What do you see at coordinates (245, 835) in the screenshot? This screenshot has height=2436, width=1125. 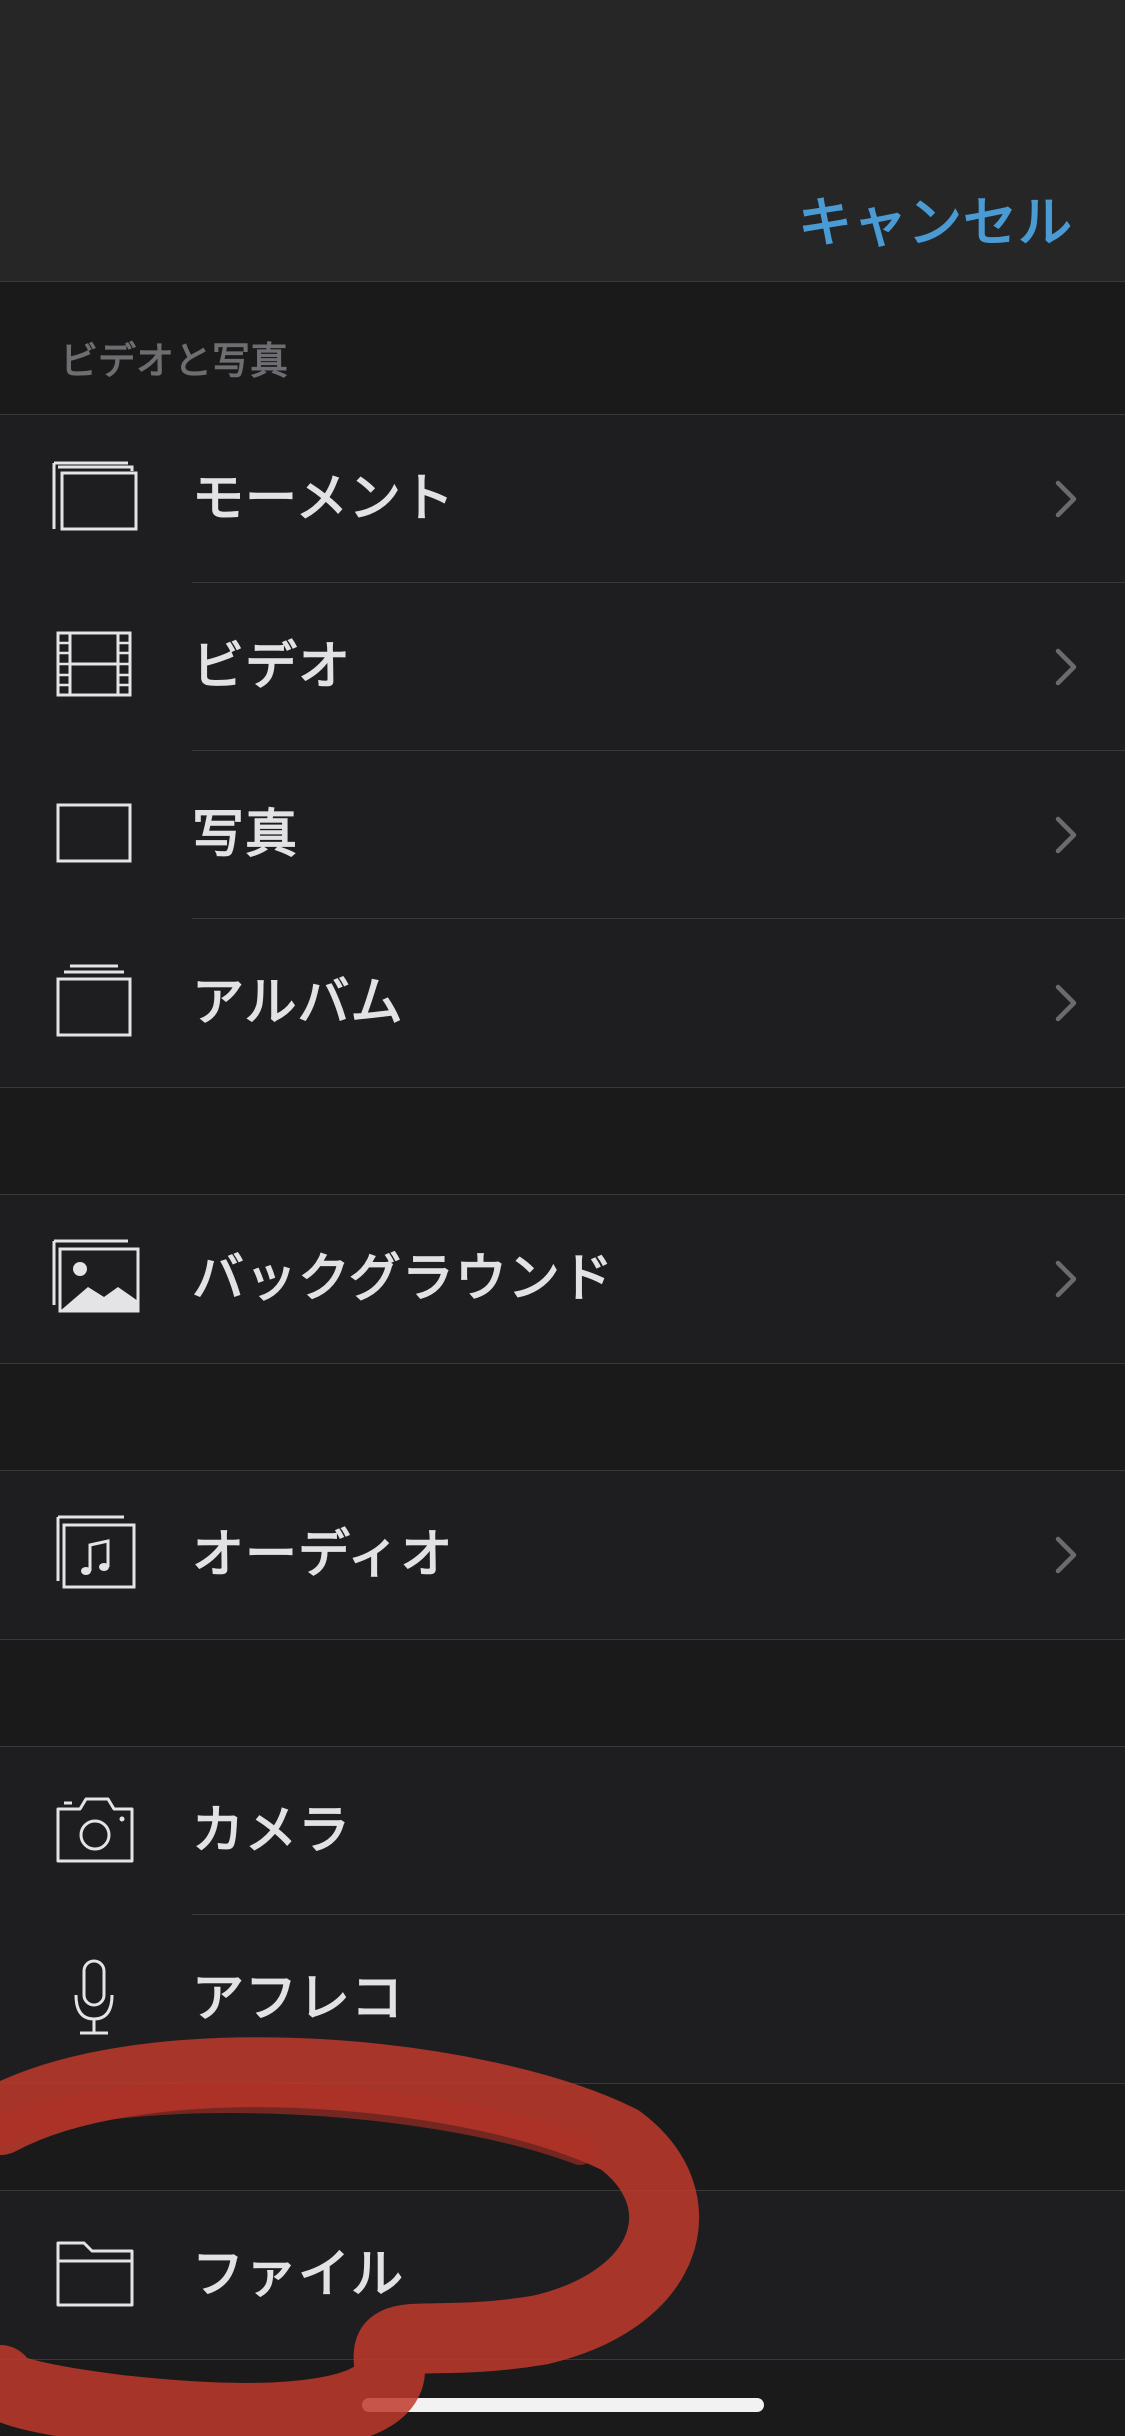 I see `photo-label: 写真` at bounding box center [245, 835].